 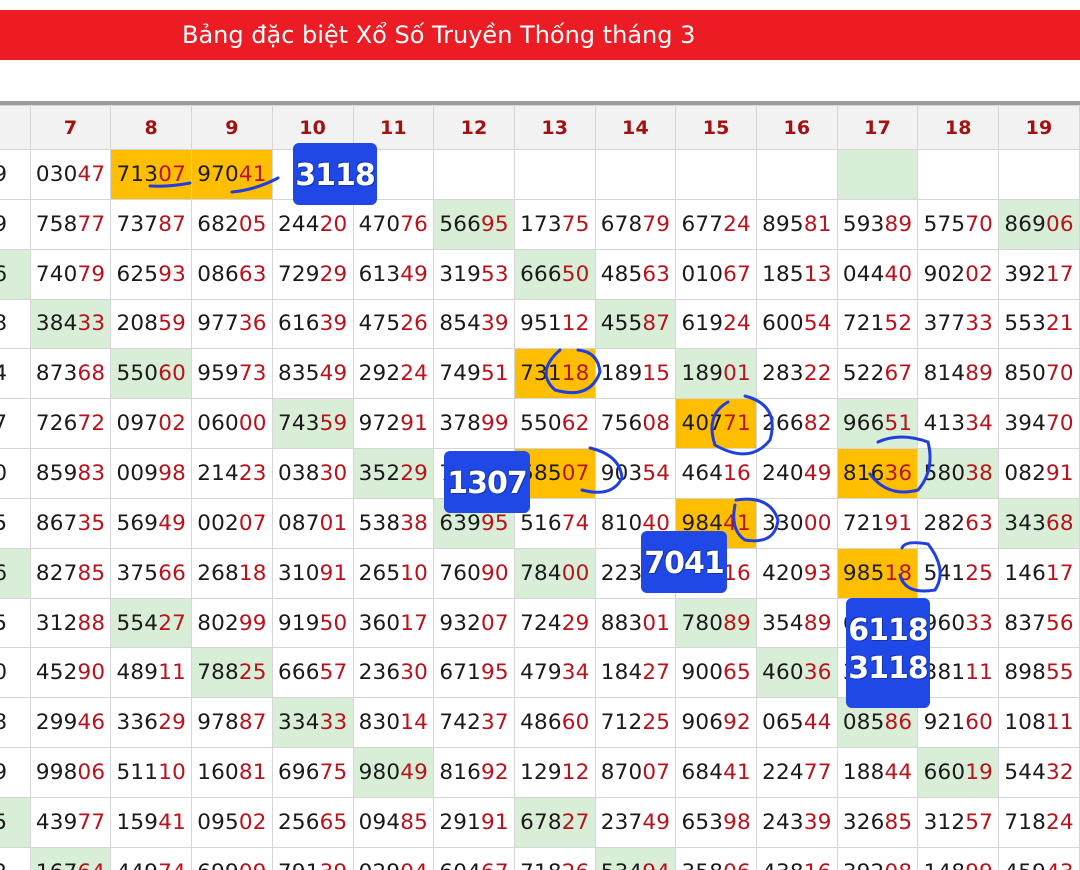 What do you see at coordinates (656, 573) in the screenshot?
I see `result-tail: 16` at bounding box center [656, 573].